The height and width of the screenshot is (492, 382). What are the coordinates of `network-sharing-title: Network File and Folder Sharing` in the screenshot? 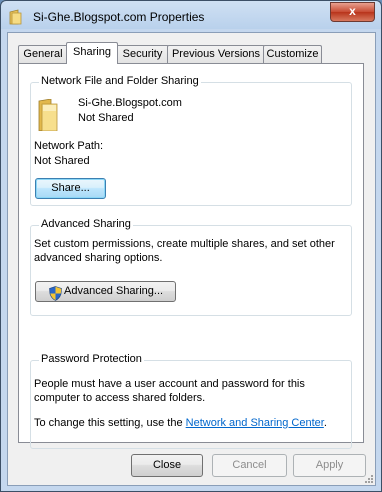 It's located at (120, 81).